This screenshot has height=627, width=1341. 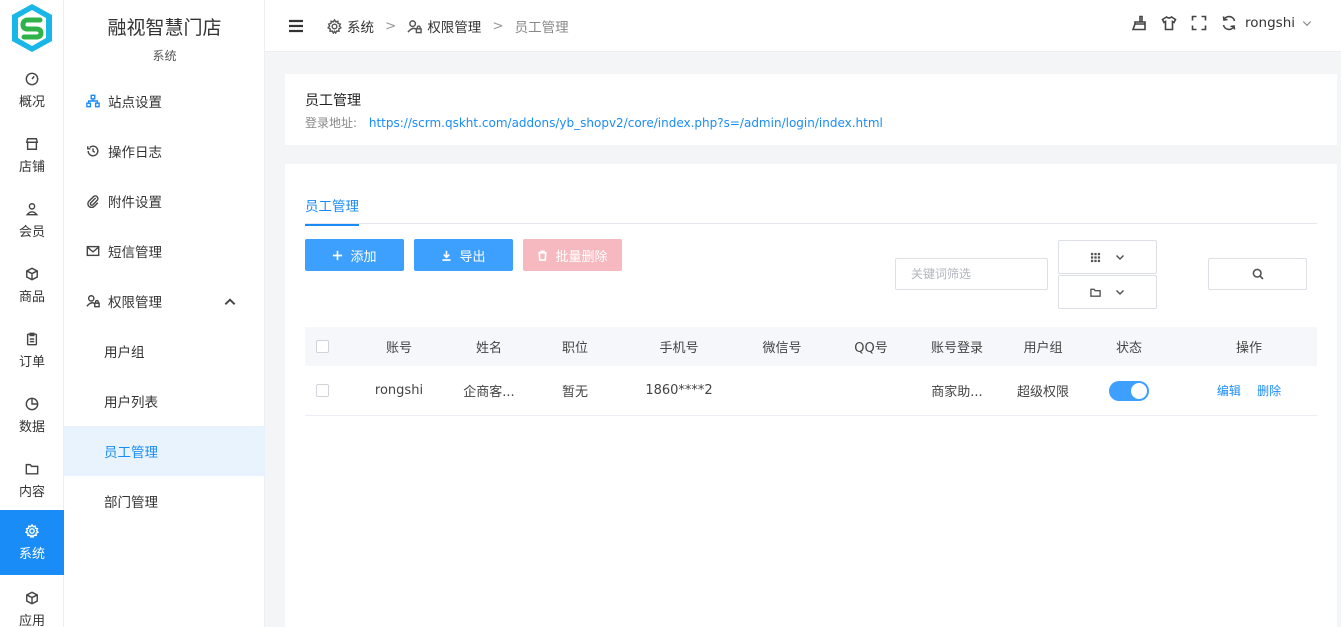 What do you see at coordinates (32, 90) in the screenshot?
I see `rail-item-overview: 概况` at bounding box center [32, 90].